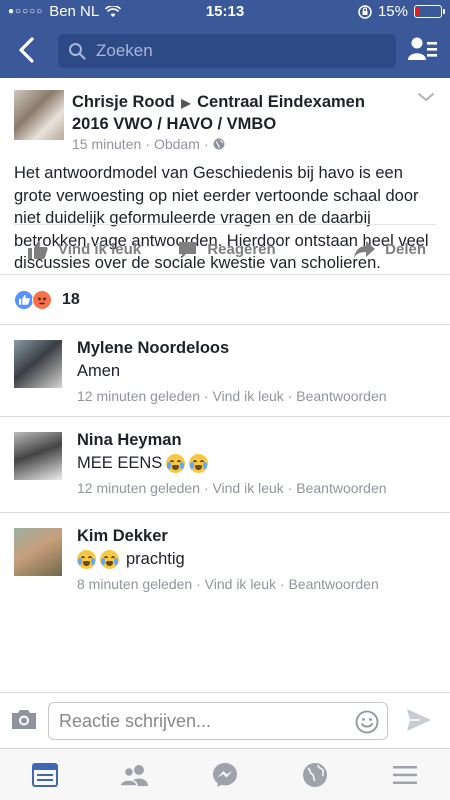  I want to click on like-reaction-icon, so click(24, 299).